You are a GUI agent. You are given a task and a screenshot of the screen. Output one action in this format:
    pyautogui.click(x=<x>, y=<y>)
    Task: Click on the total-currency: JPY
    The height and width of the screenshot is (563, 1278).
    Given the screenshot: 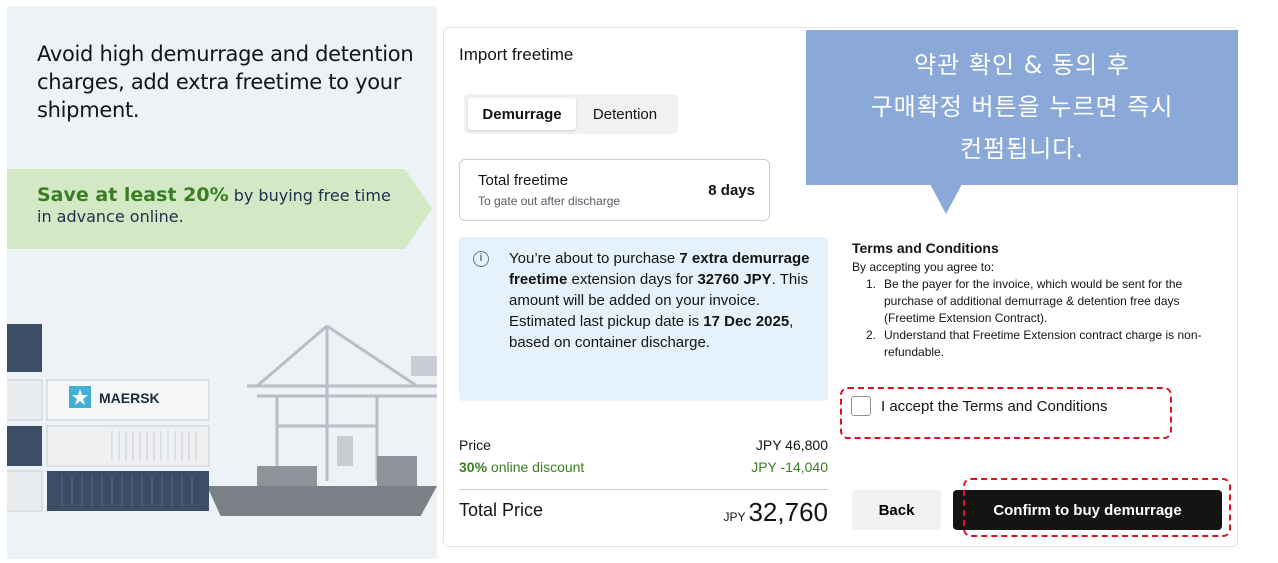 What is the action you would take?
    pyautogui.click(x=734, y=517)
    